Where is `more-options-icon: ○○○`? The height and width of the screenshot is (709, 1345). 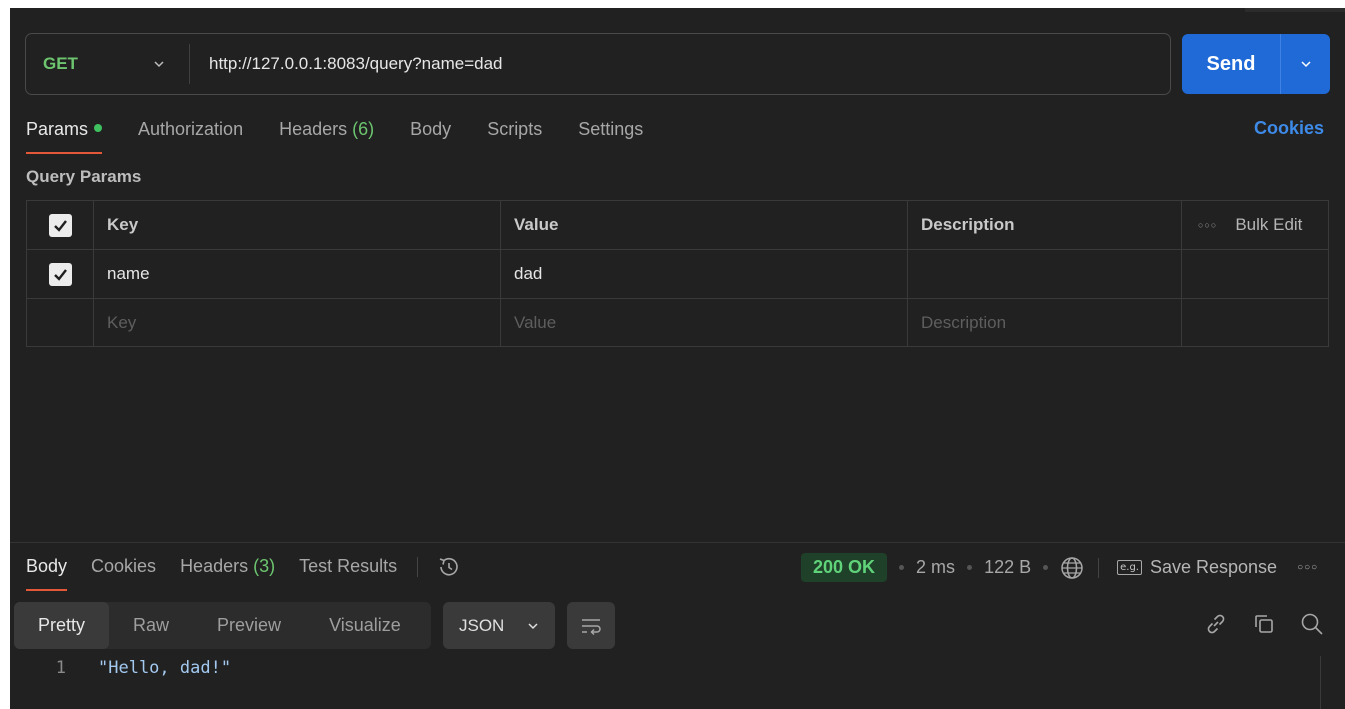 more-options-icon: ○○○ is located at coordinates (1307, 567).